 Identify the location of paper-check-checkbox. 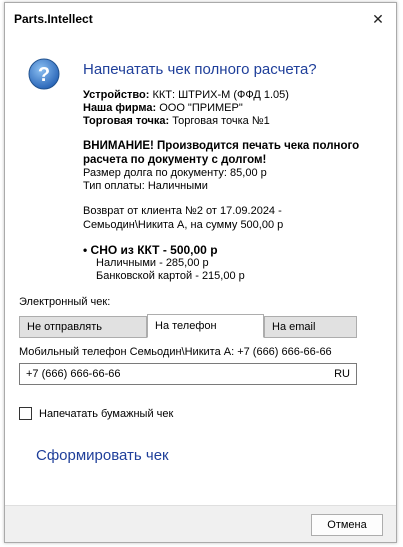
(25, 413).